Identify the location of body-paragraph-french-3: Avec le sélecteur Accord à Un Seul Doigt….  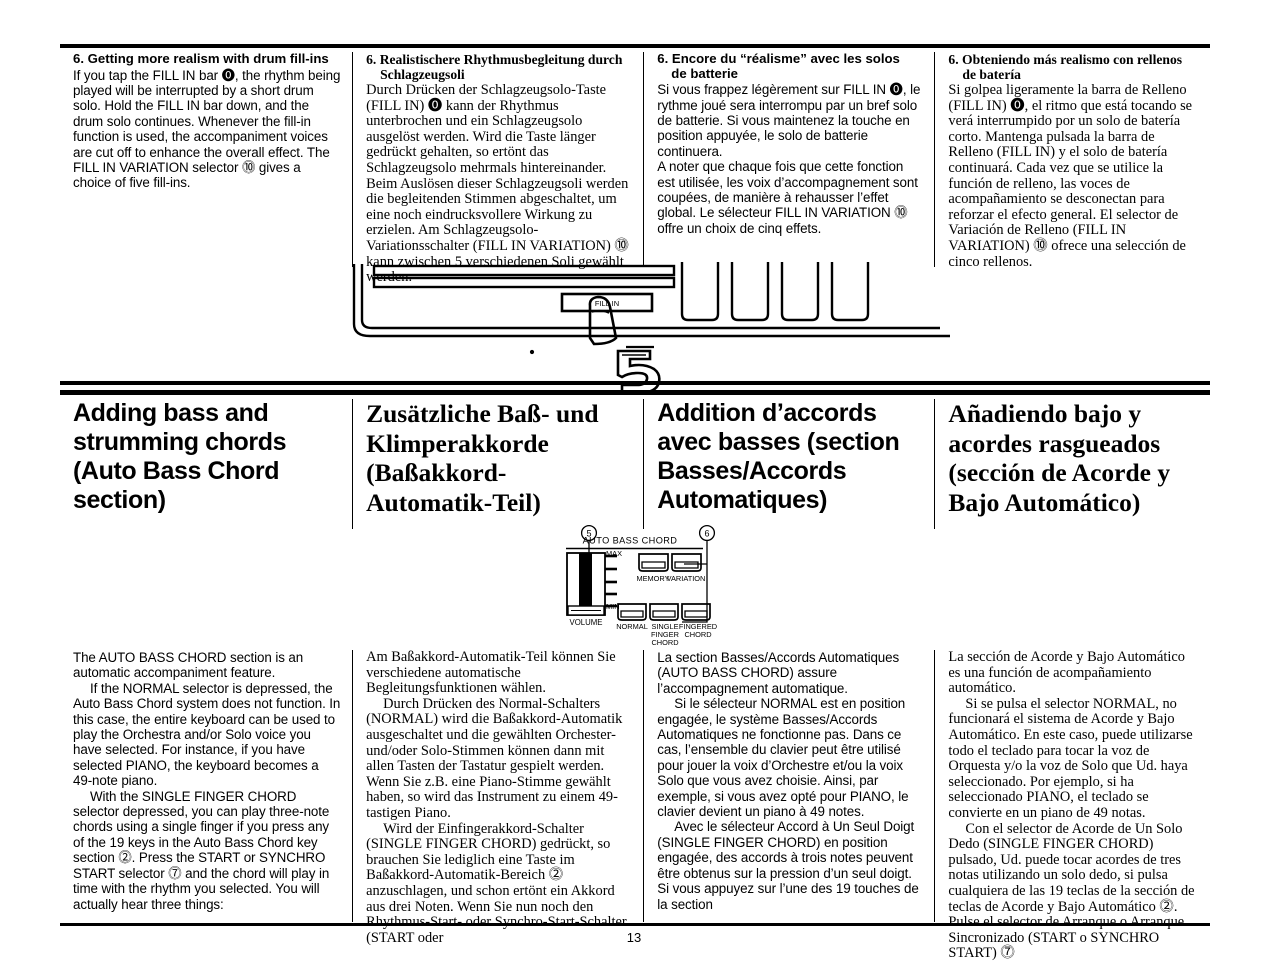
(788, 865).